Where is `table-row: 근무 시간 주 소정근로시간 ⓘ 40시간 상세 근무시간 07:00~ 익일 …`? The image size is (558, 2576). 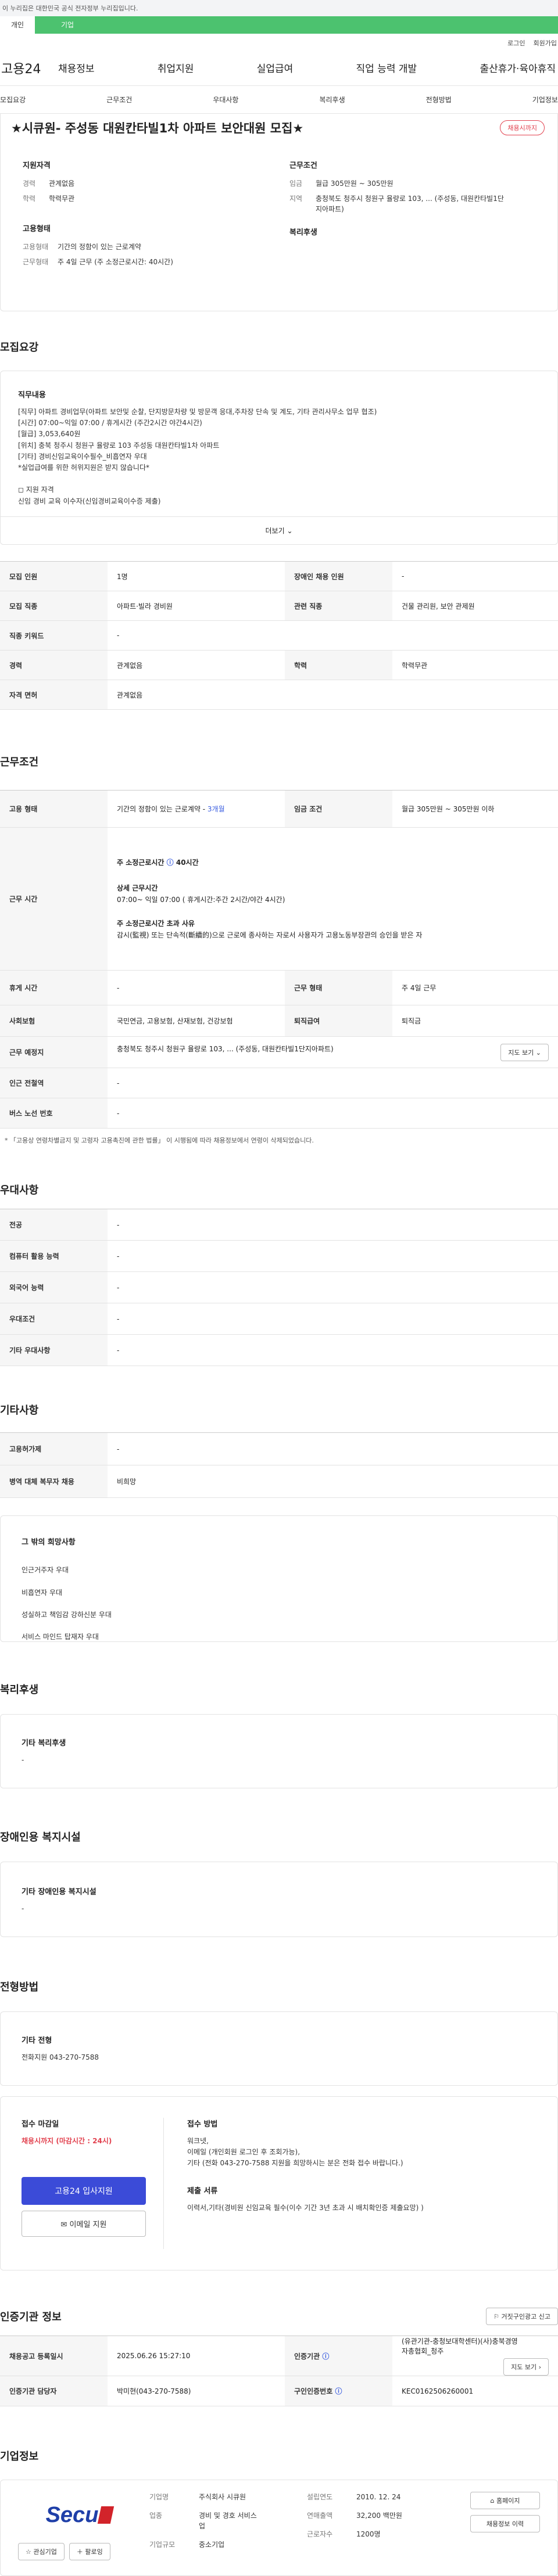
table-row: 근무 시간 주 소정근로시간 ⓘ 40시간 상세 근무시간 07:00~ 익일 … is located at coordinates (279, 899).